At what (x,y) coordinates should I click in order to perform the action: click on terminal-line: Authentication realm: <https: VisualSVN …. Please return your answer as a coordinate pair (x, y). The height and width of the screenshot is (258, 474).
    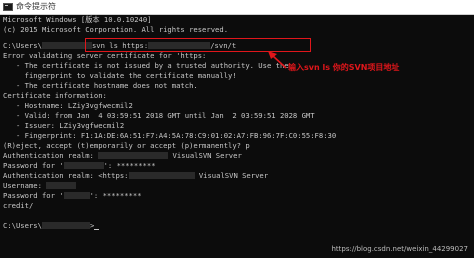
    Looking at the image, I should click on (135, 176).